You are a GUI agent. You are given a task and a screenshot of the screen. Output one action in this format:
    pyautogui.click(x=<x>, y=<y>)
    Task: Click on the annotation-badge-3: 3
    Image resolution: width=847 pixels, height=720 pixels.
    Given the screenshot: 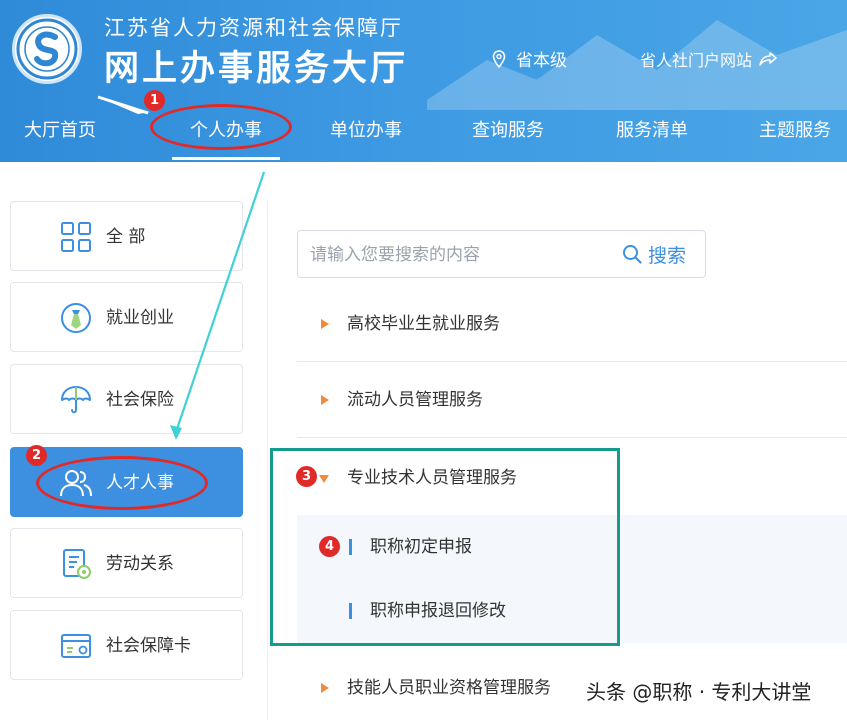 What is the action you would take?
    pyautogui.click(x=306, y=476)
    